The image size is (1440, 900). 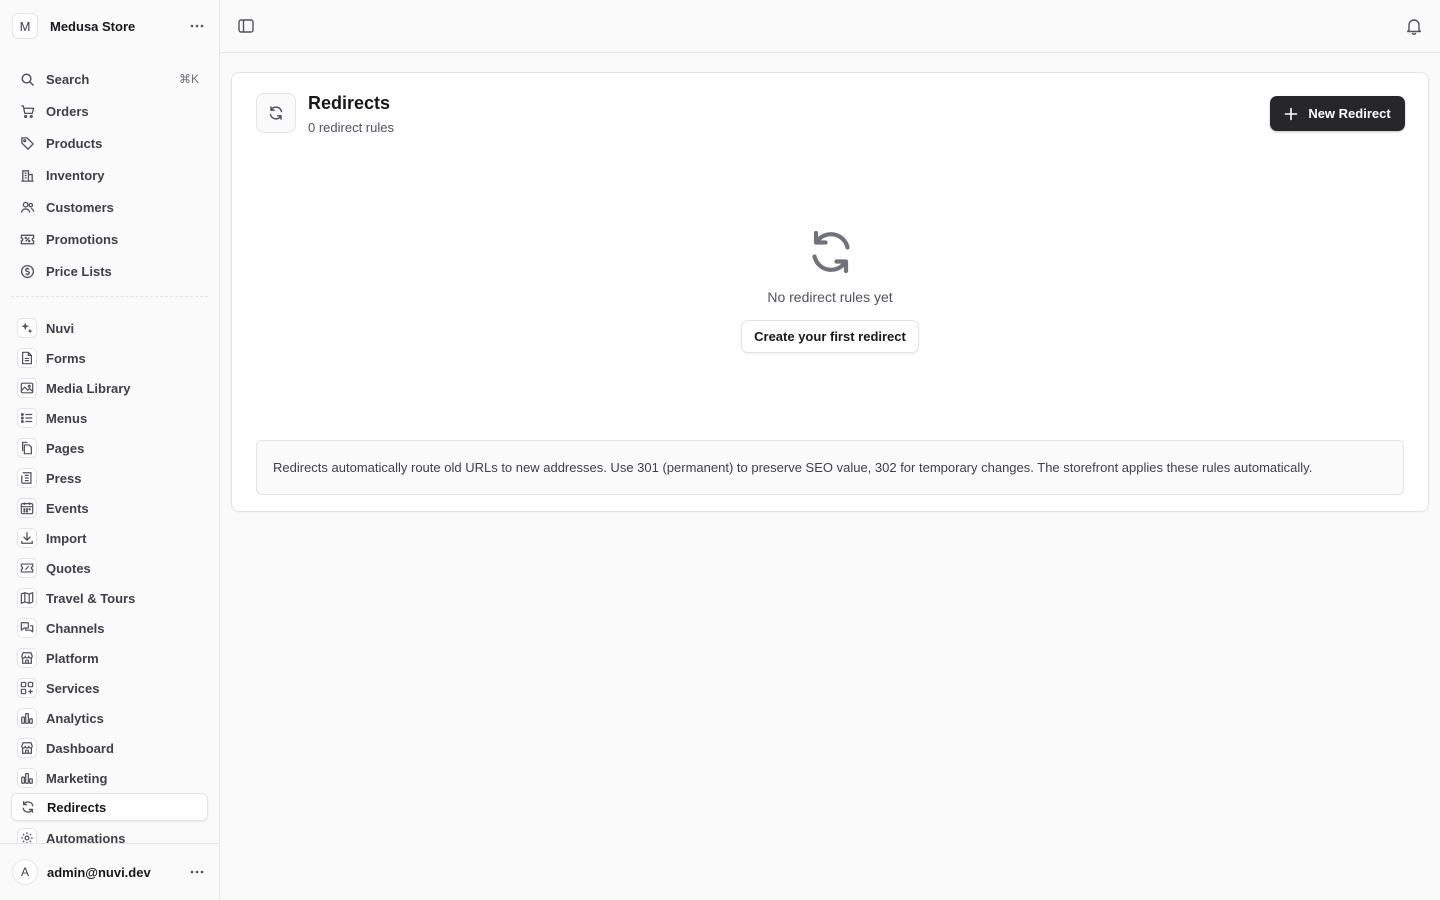 I want to click on sidebar-item-menus: Menus, so click(x=109, y=418).